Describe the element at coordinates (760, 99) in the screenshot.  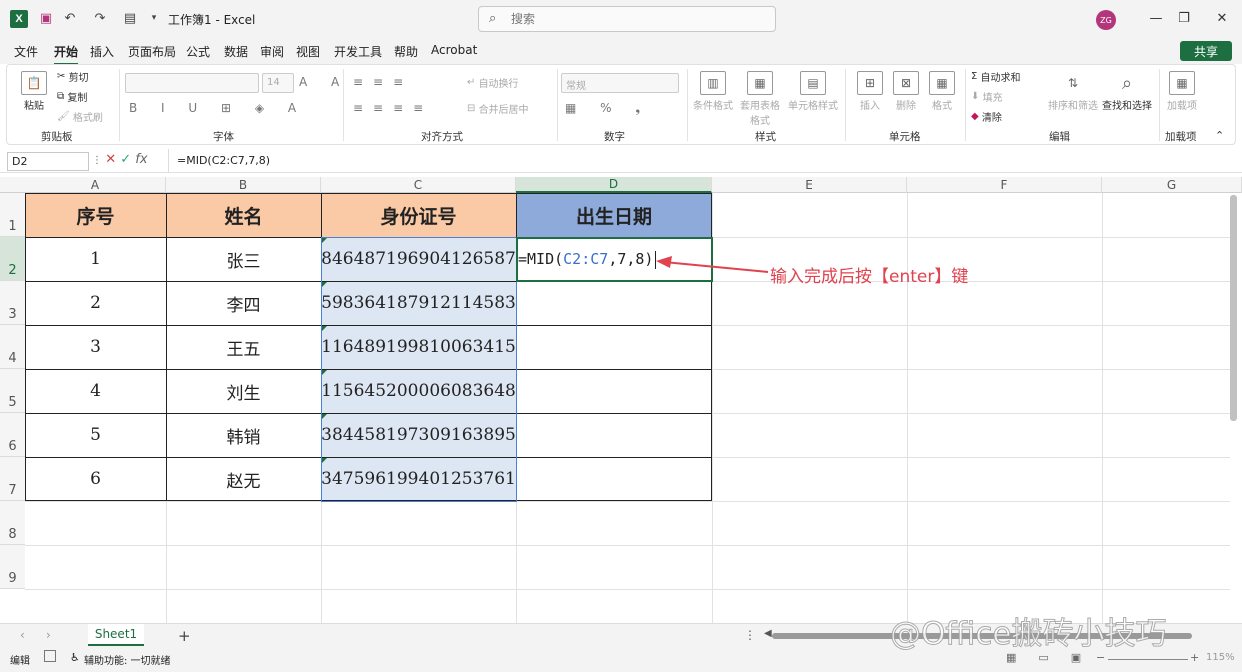
I see `format-as-table-button: ▦ 套用表格格式` at that location.